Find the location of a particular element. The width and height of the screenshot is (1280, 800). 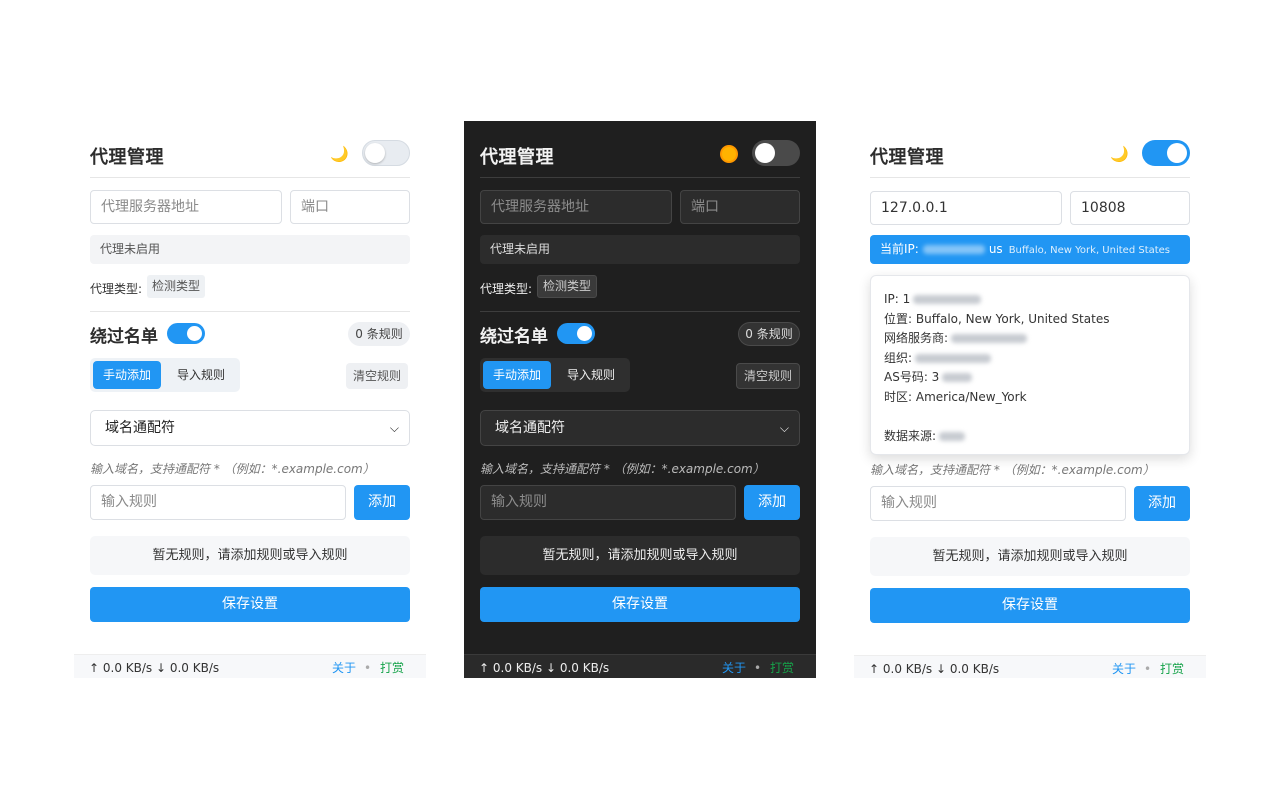

popup-location: 位置: Buffalo, New York, United States is located at coordinates (997, 318).